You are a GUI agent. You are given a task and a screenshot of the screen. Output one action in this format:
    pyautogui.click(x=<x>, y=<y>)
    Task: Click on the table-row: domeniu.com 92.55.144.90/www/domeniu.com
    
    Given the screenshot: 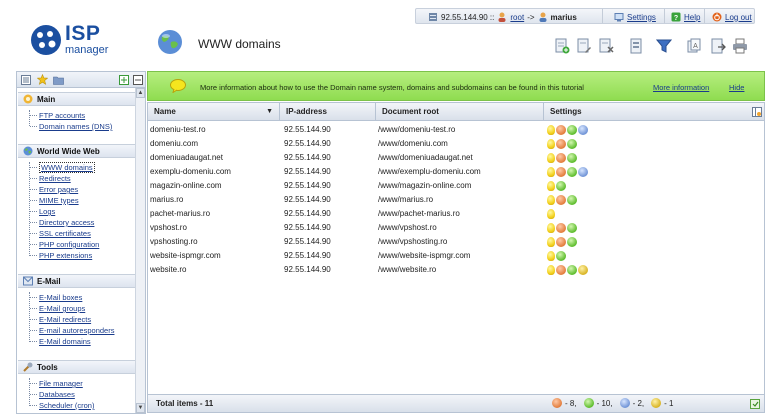 What is the action you would take?
    pyautogui.click(x=456, y=144)
    